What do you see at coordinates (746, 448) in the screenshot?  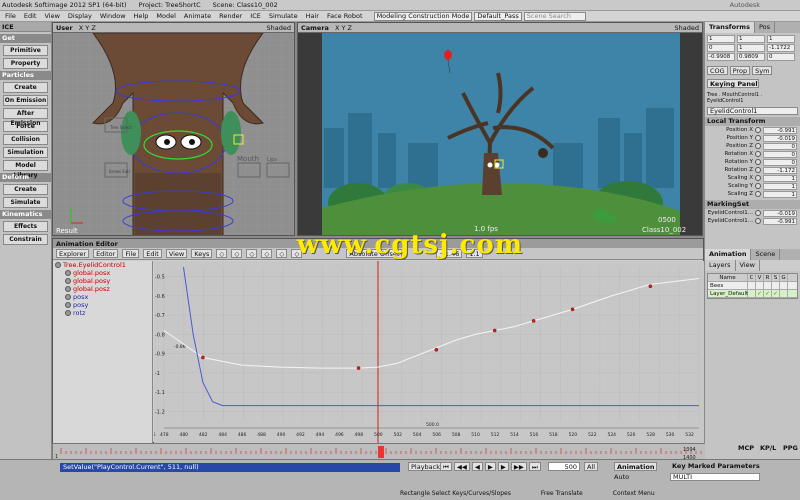 I see `mcp-tab: MCP` at bounding box center [746, 448].